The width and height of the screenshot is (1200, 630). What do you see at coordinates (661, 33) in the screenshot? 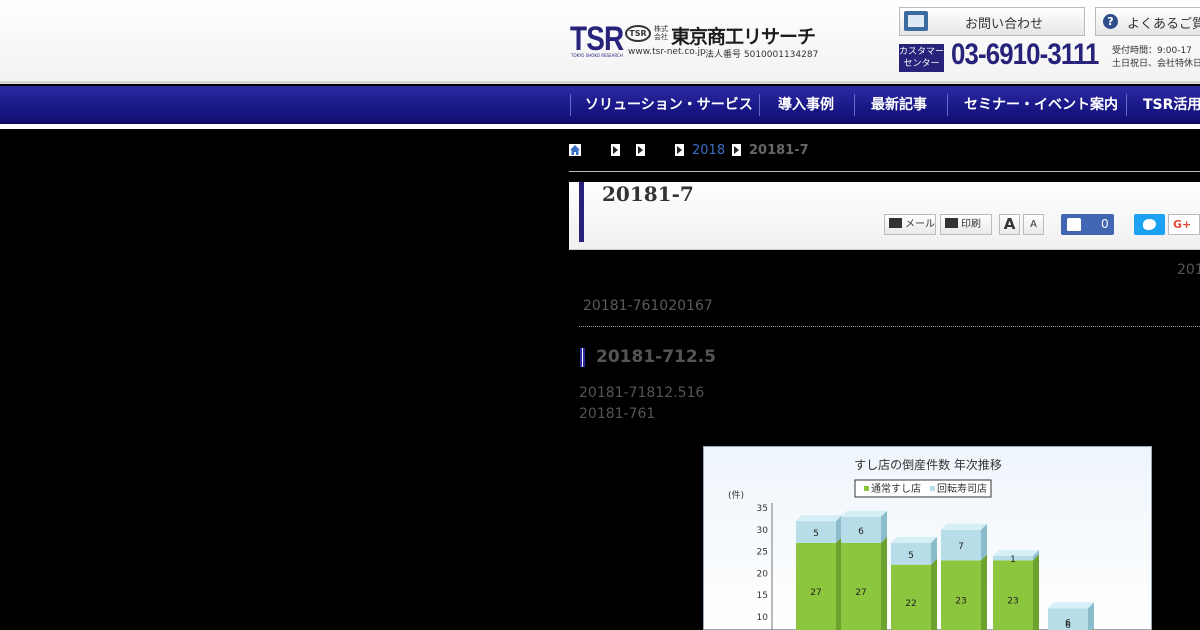
I see `kabushiki-label: 株式 会社` at bounding box center [661, 33].